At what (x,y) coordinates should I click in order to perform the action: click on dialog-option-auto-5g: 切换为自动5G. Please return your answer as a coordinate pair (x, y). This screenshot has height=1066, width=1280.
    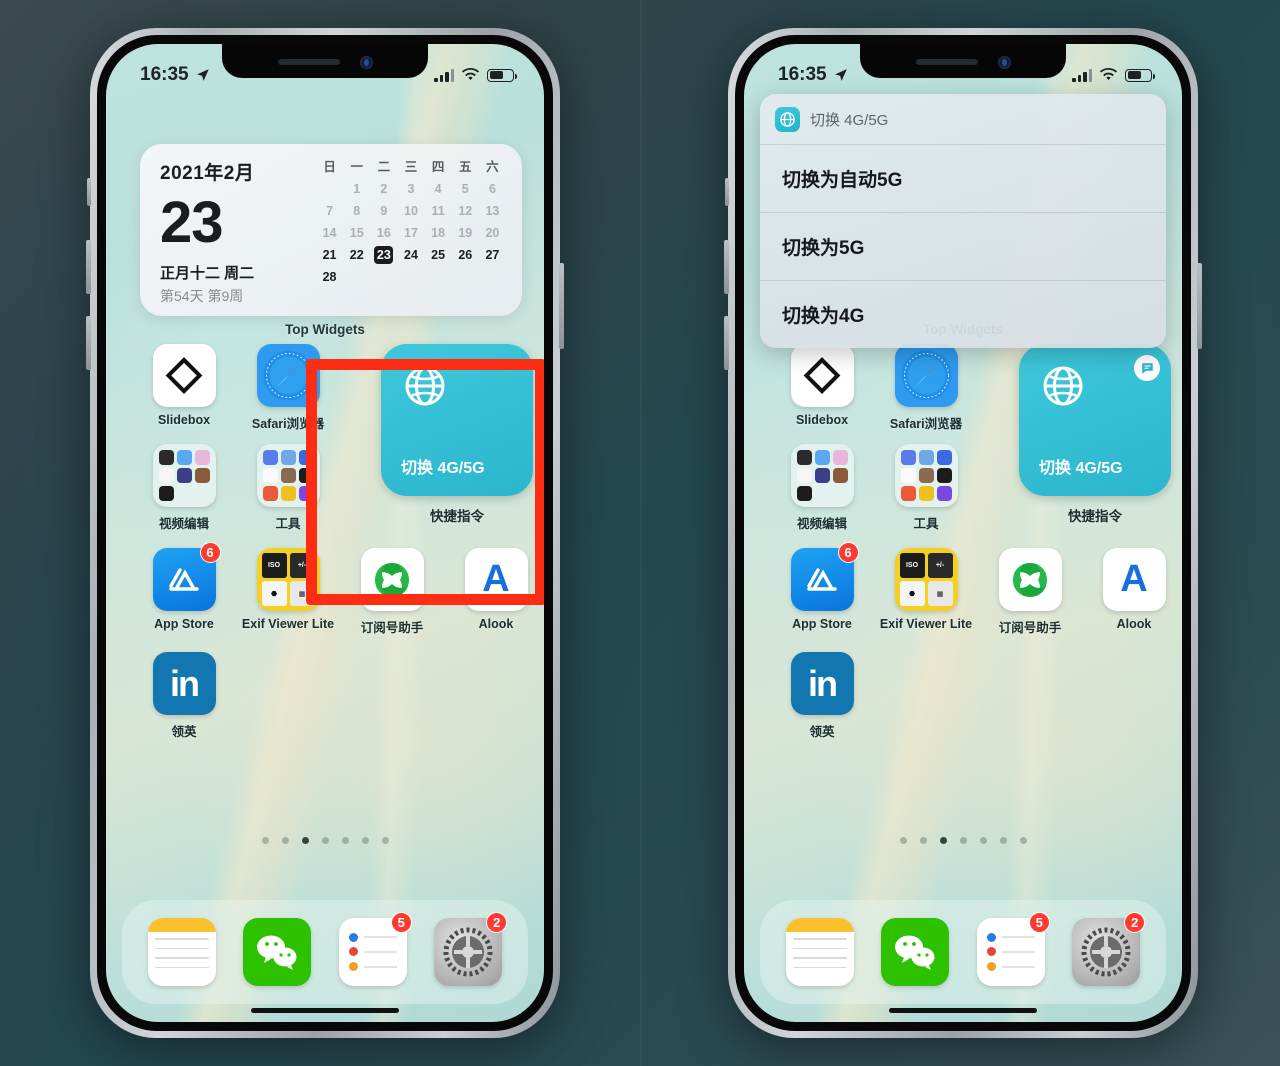
    Looking at the image, I should click on (963, 178).